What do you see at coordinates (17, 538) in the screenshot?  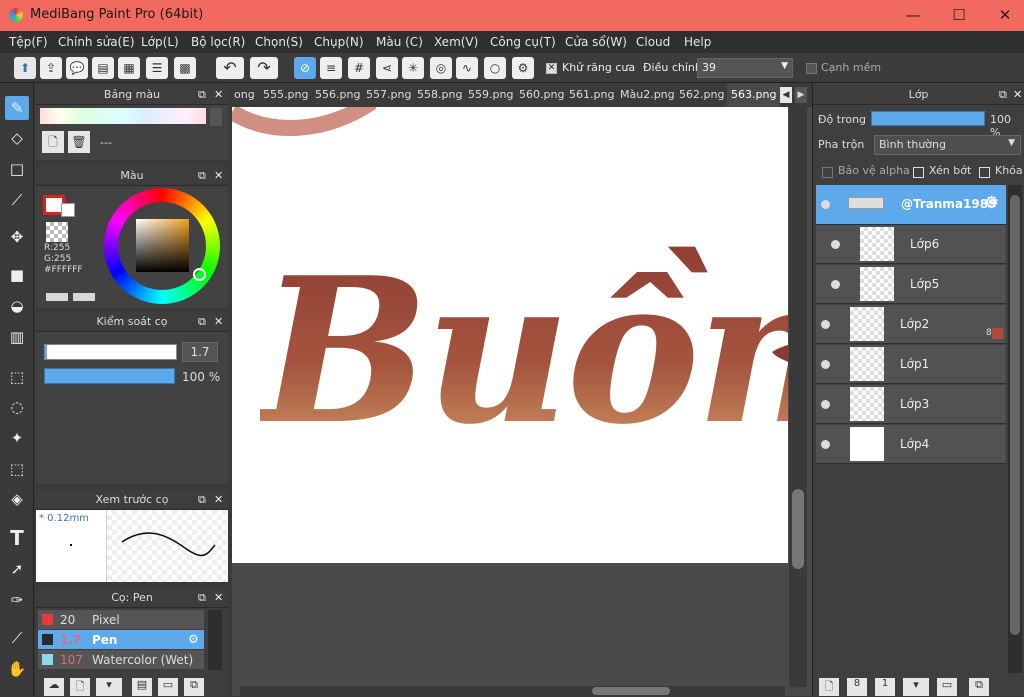 I see `text-tool-icon: T` at bounding box center [17, 538].